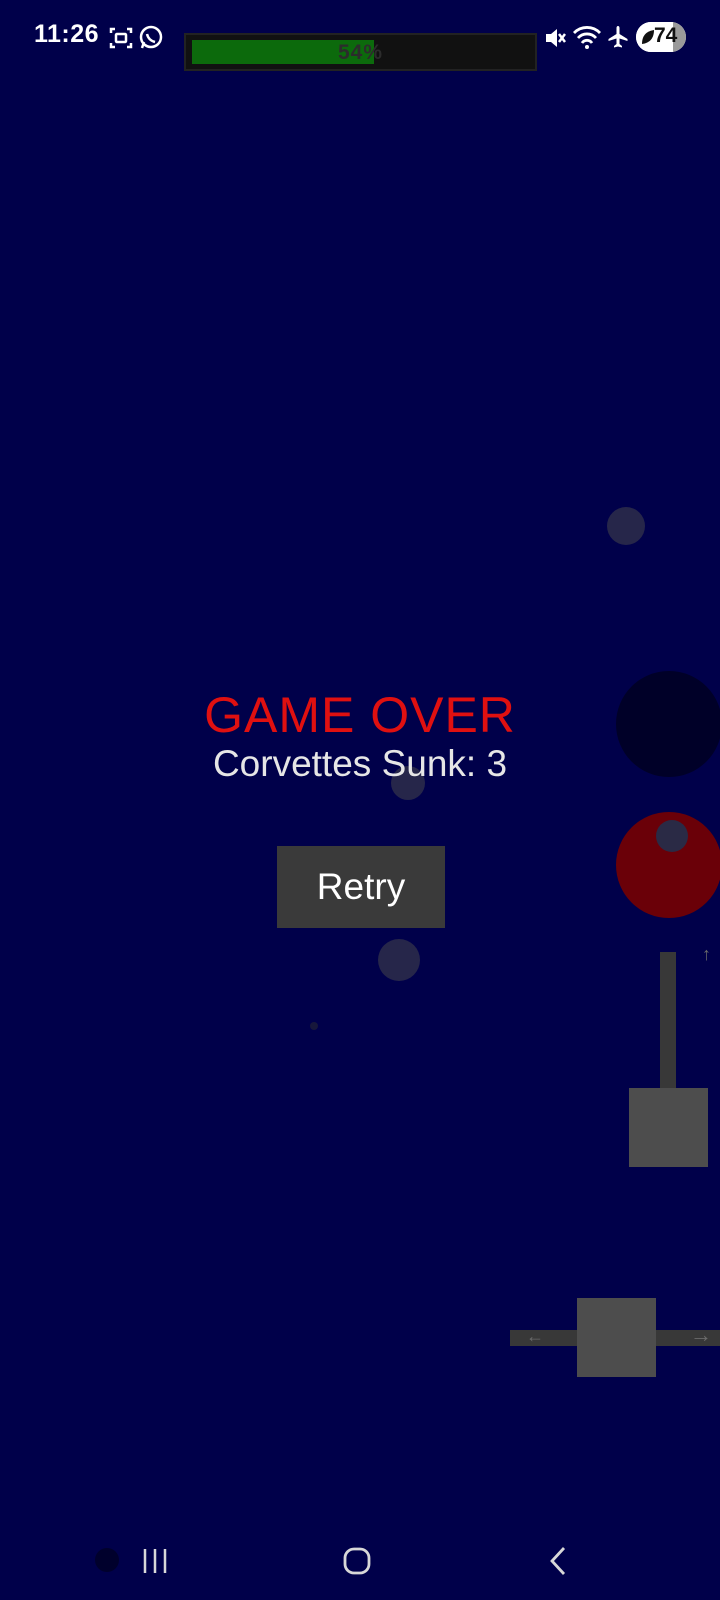  I want to click on screenshot-icon, so click(121, 38).